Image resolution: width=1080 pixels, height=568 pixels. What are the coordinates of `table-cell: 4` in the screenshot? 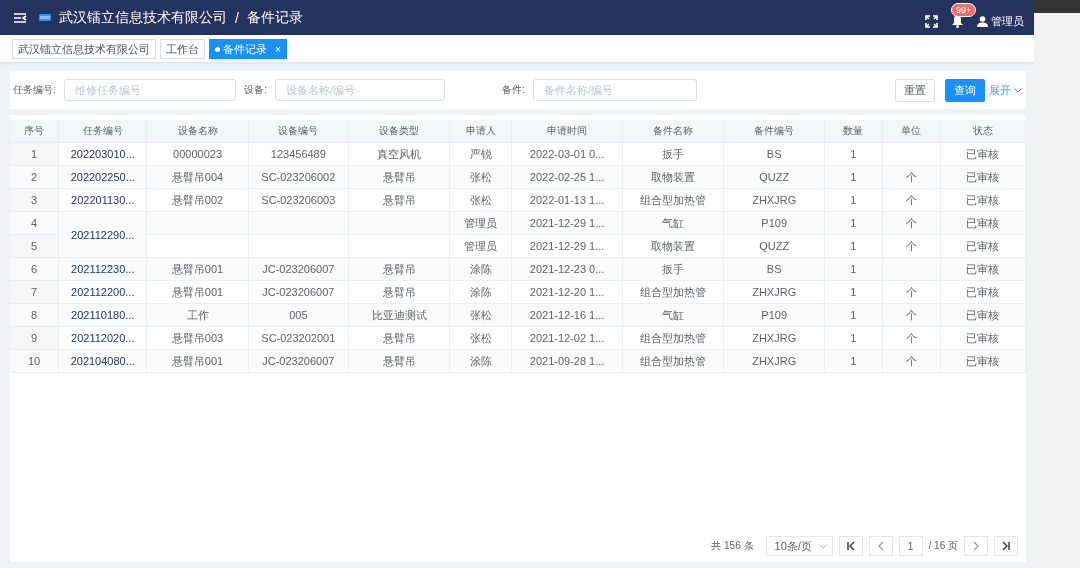 It's located at (34, 223).